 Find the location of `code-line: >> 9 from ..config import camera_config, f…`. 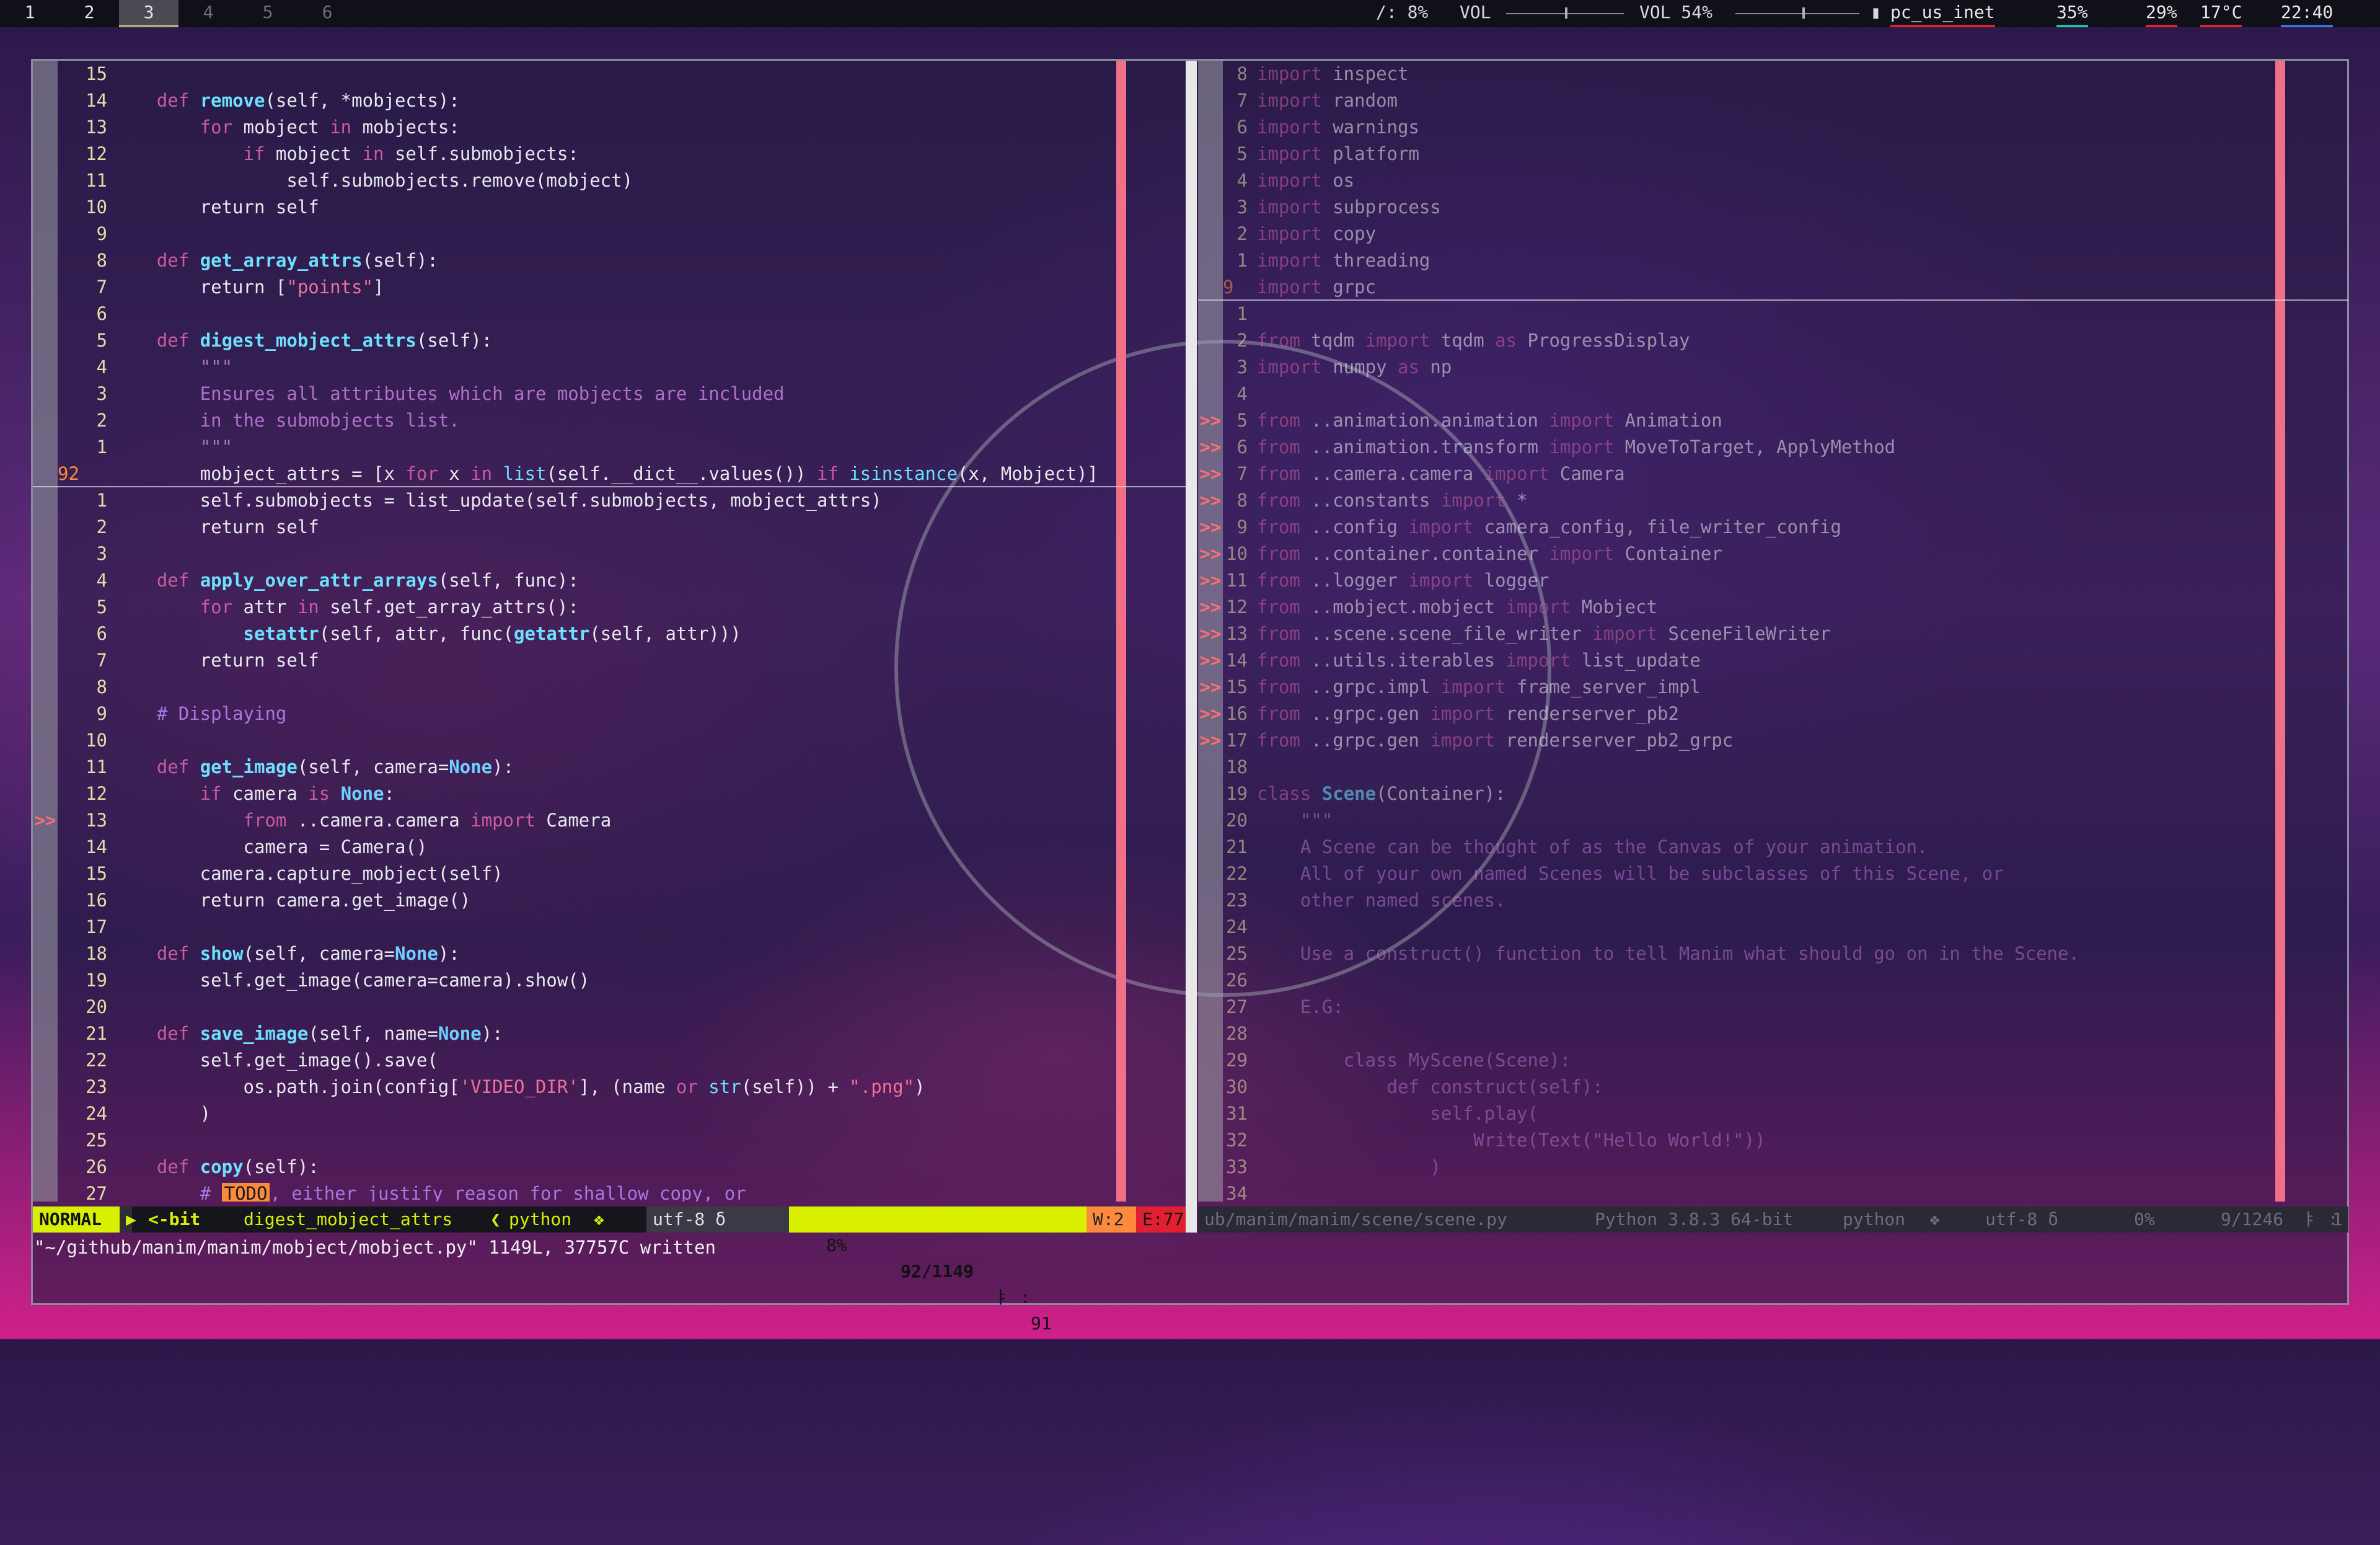

code-line: >> 9 from ..config import camera_config, f… is located at coordinates (1773, 527).